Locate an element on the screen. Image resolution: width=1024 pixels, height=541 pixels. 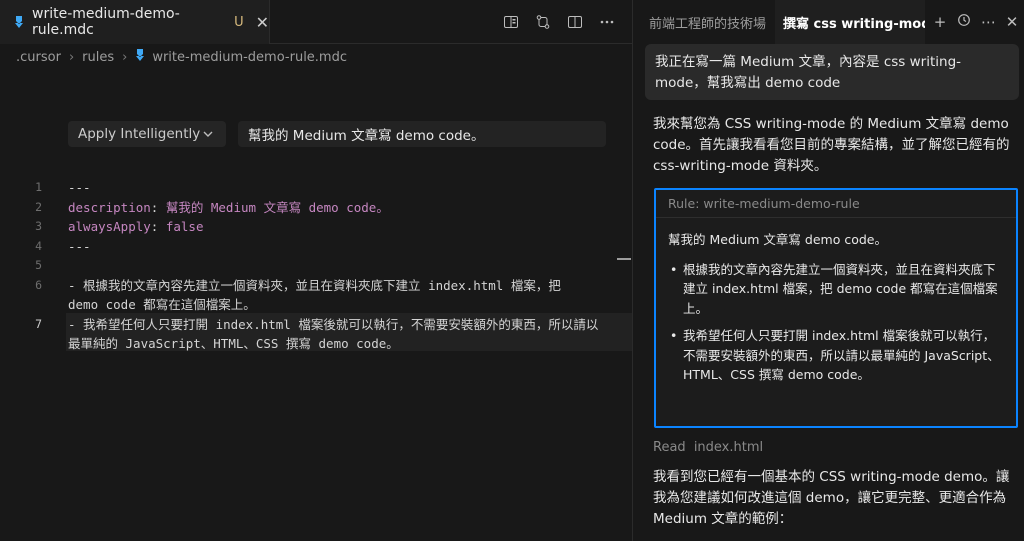
code-line: 3 alwaysApply: false is located at coordinates (316, 227).